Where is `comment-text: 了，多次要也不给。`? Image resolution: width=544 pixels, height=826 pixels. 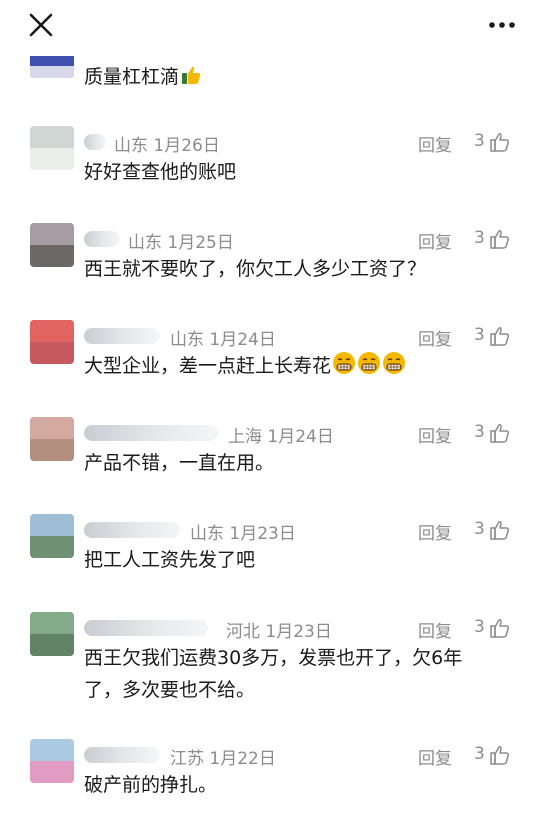
comment-text: 了，多次要也不给。 is located at coordinates (170, 690).